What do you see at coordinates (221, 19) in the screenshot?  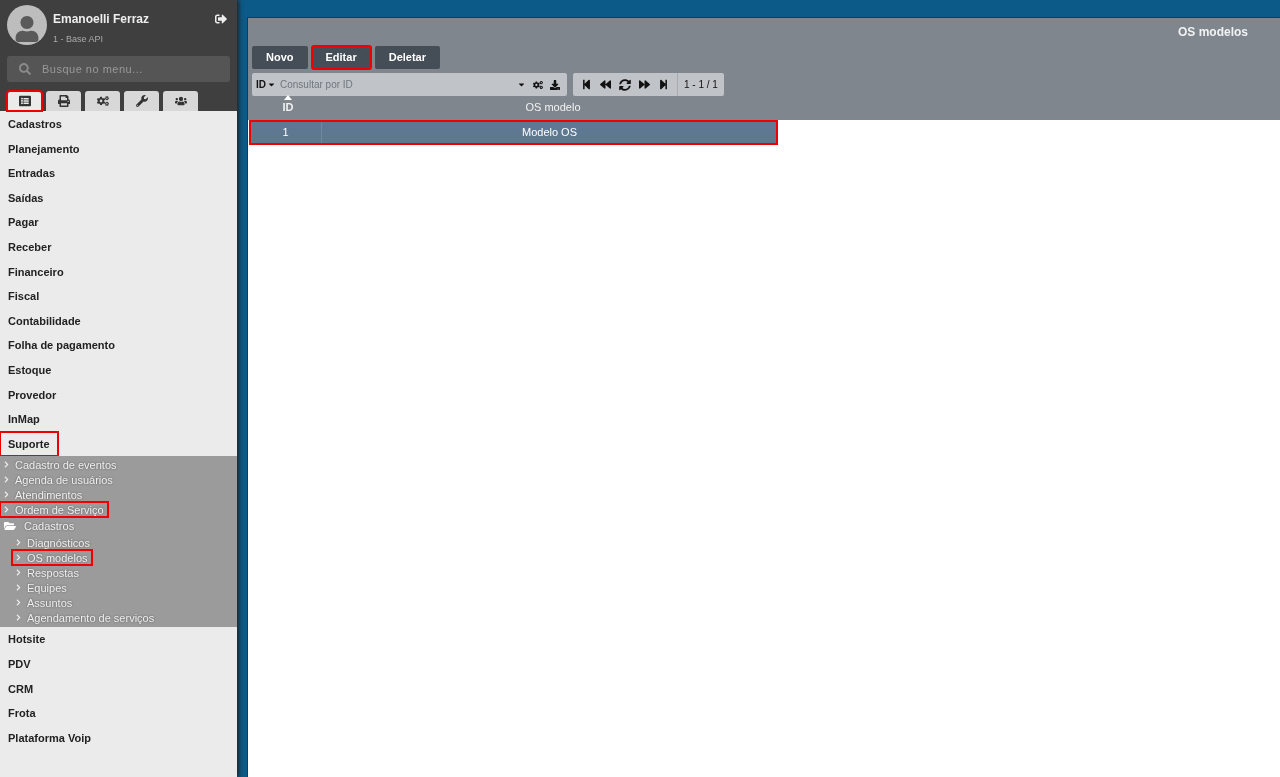 I see `logout-icon` at bounding box center [221, 19].